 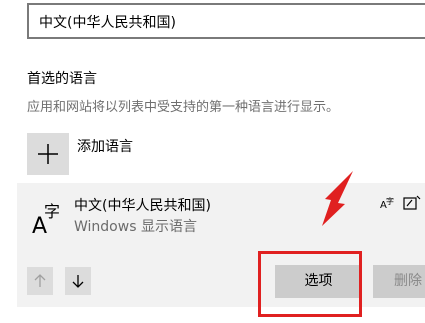 What do you see at coordinates (183, 107) in the screenshot?
I see `preferred-languages-description: 应用和网站将以列表中受支持的第一种语言进行显示。` at bounding box center [183, 107].